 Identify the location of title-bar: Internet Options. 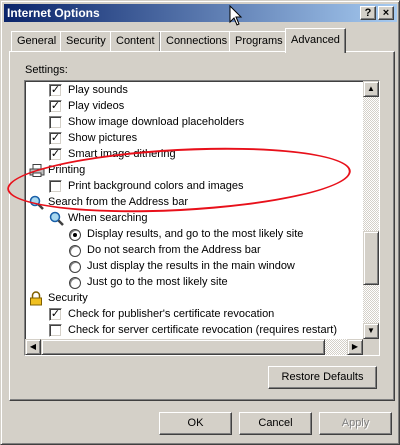
(200, 13).